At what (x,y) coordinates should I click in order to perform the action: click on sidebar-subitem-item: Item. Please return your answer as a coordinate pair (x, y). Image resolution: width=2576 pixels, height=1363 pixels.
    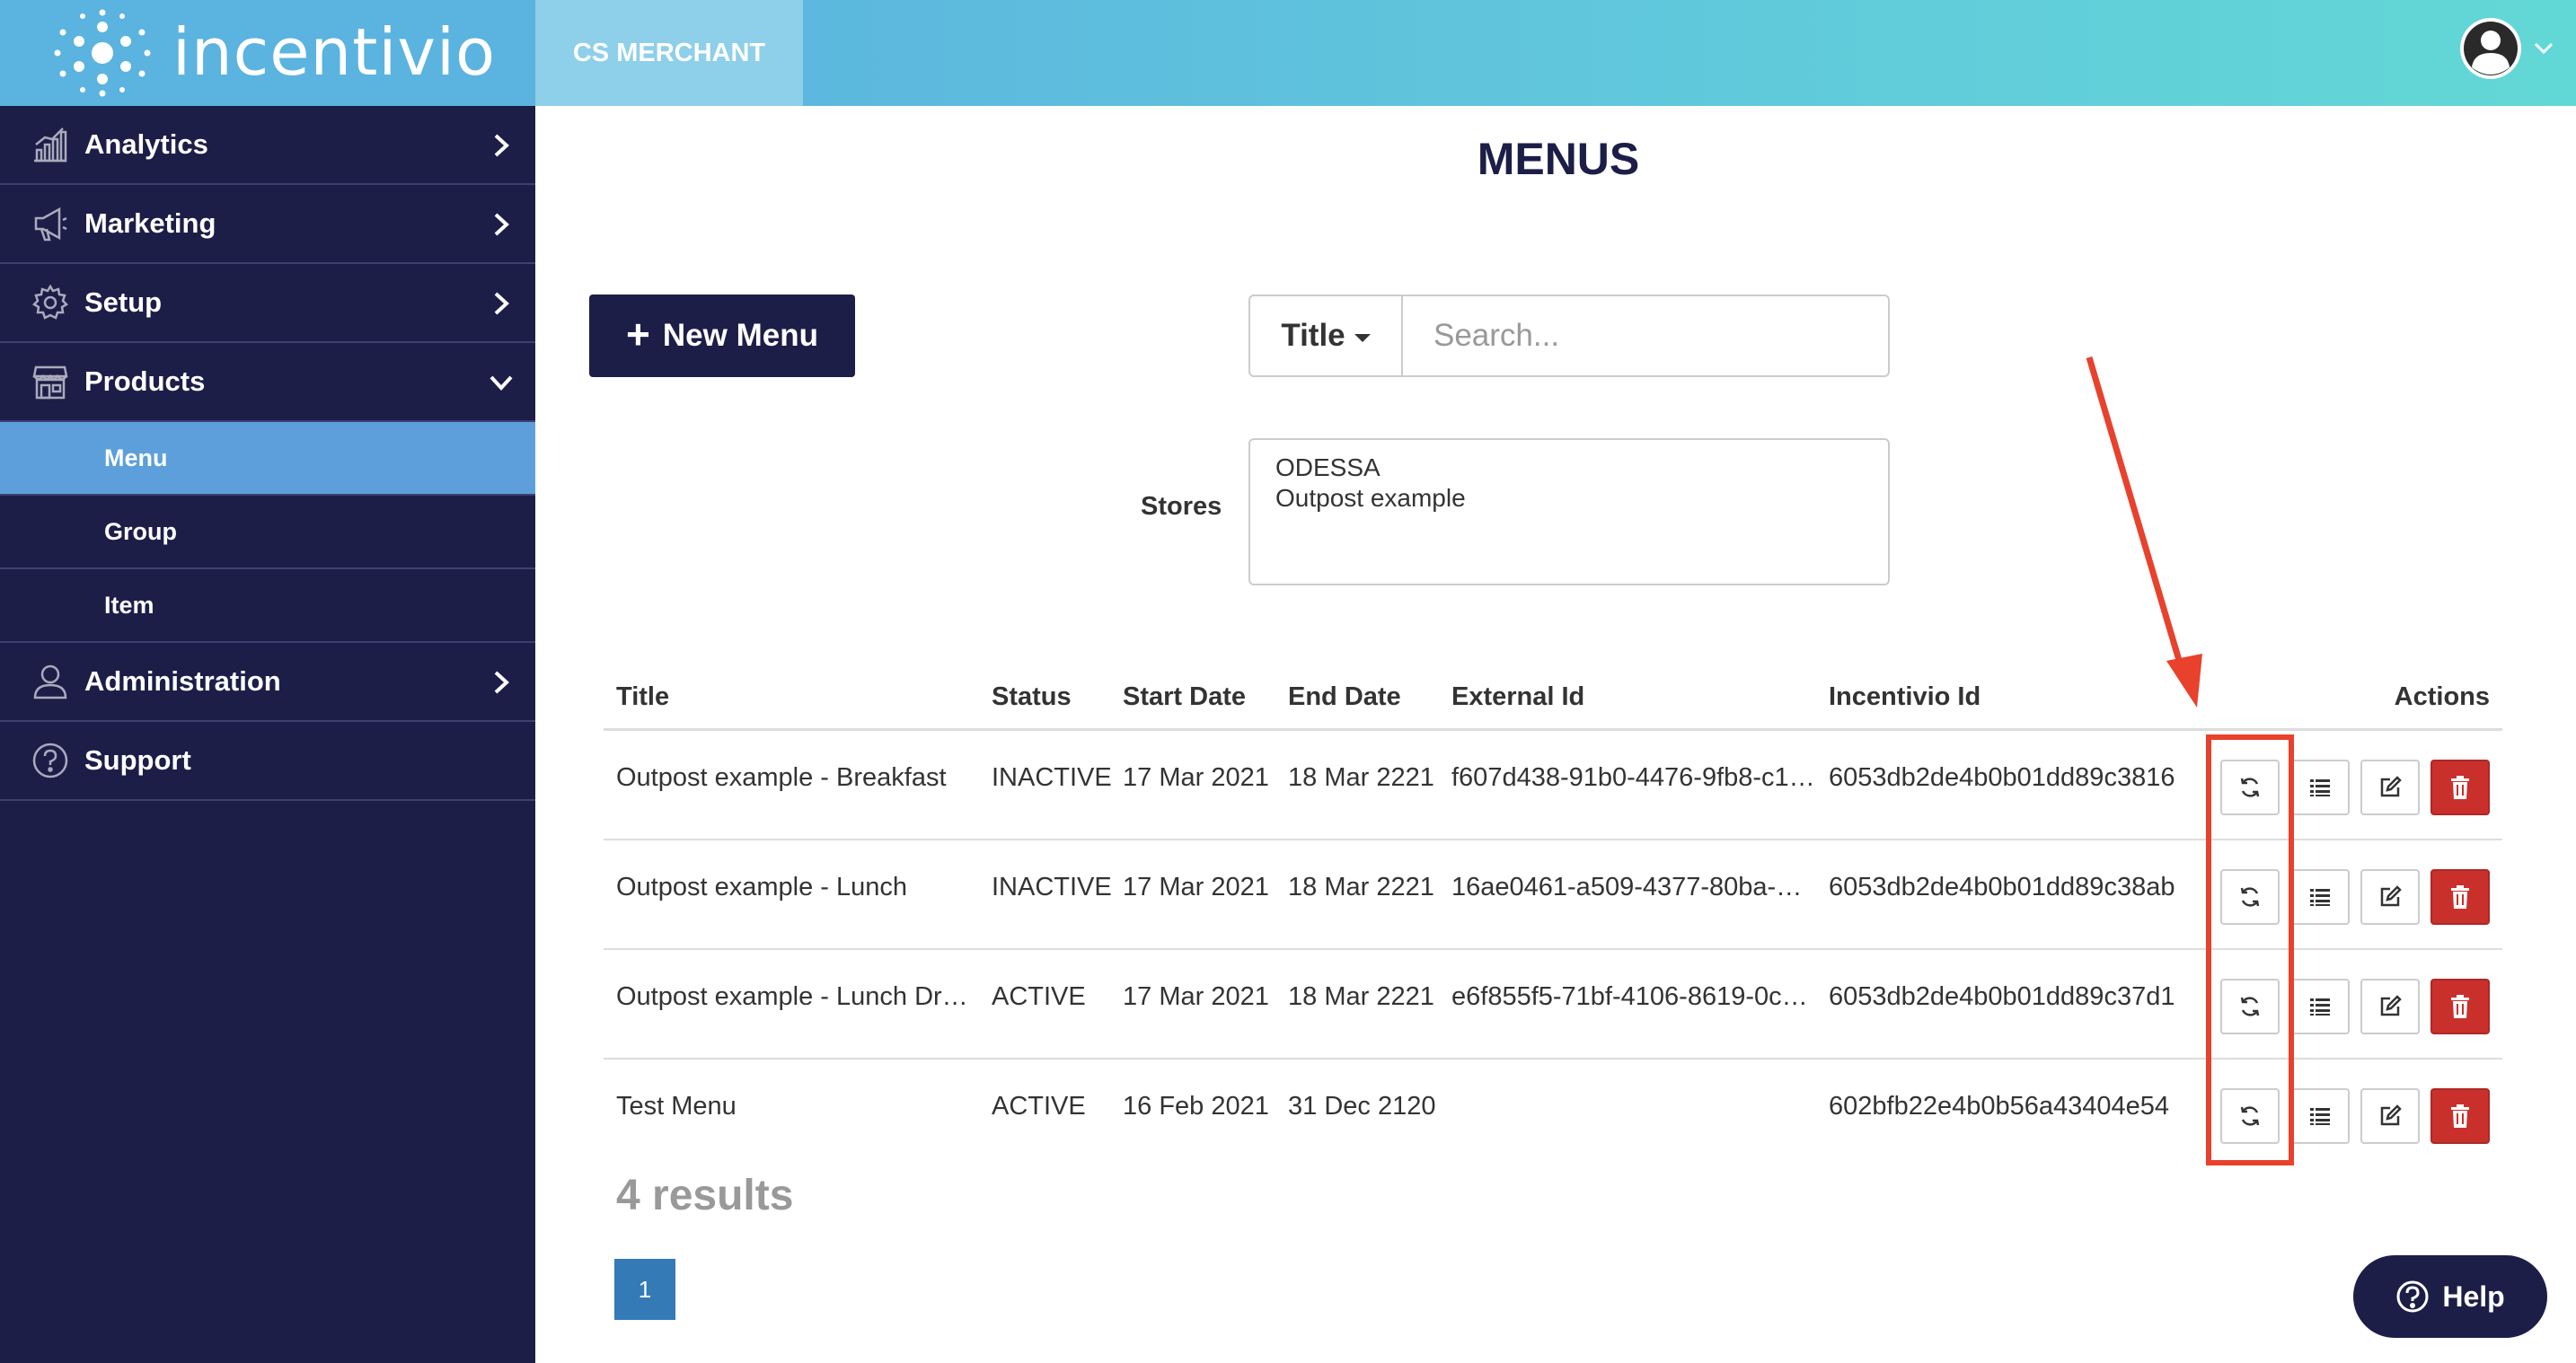
    Looking at the image, I should click on (267, 606).